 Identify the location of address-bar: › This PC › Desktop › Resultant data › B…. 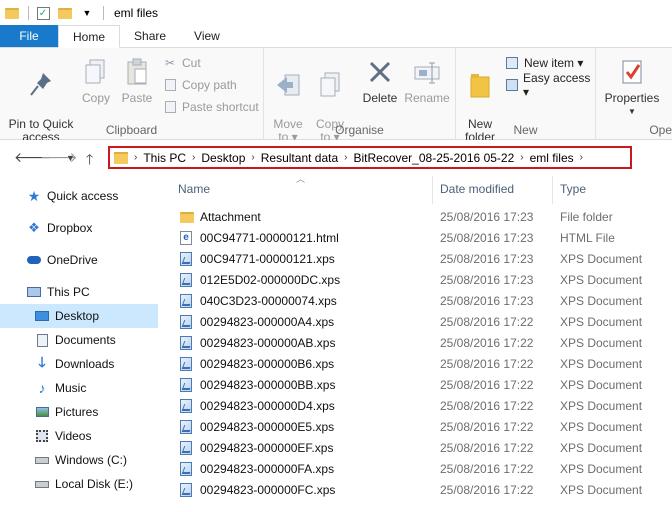
(370, 157).